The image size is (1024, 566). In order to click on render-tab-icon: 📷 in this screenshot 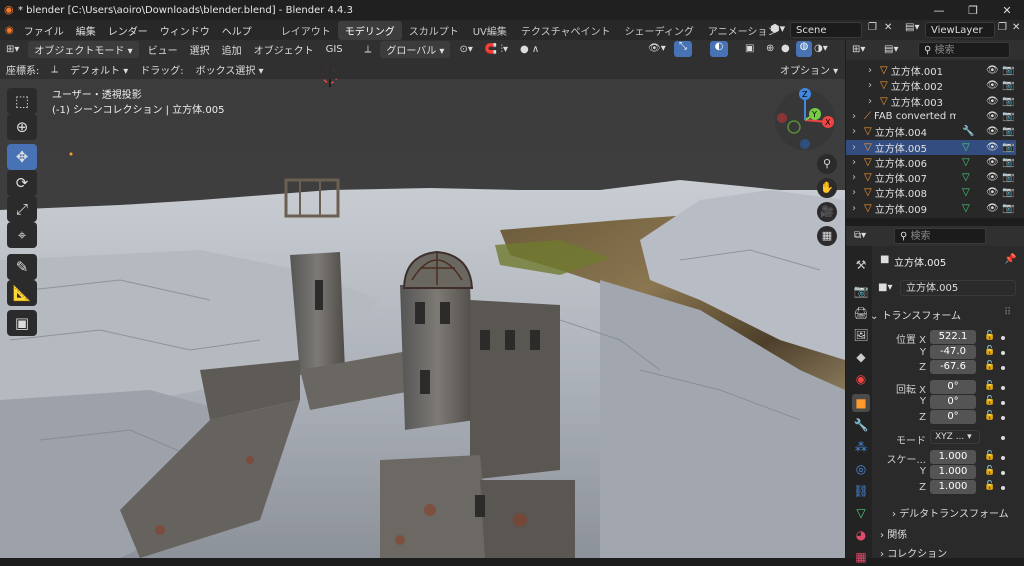, I will do `click(861, 291)`.